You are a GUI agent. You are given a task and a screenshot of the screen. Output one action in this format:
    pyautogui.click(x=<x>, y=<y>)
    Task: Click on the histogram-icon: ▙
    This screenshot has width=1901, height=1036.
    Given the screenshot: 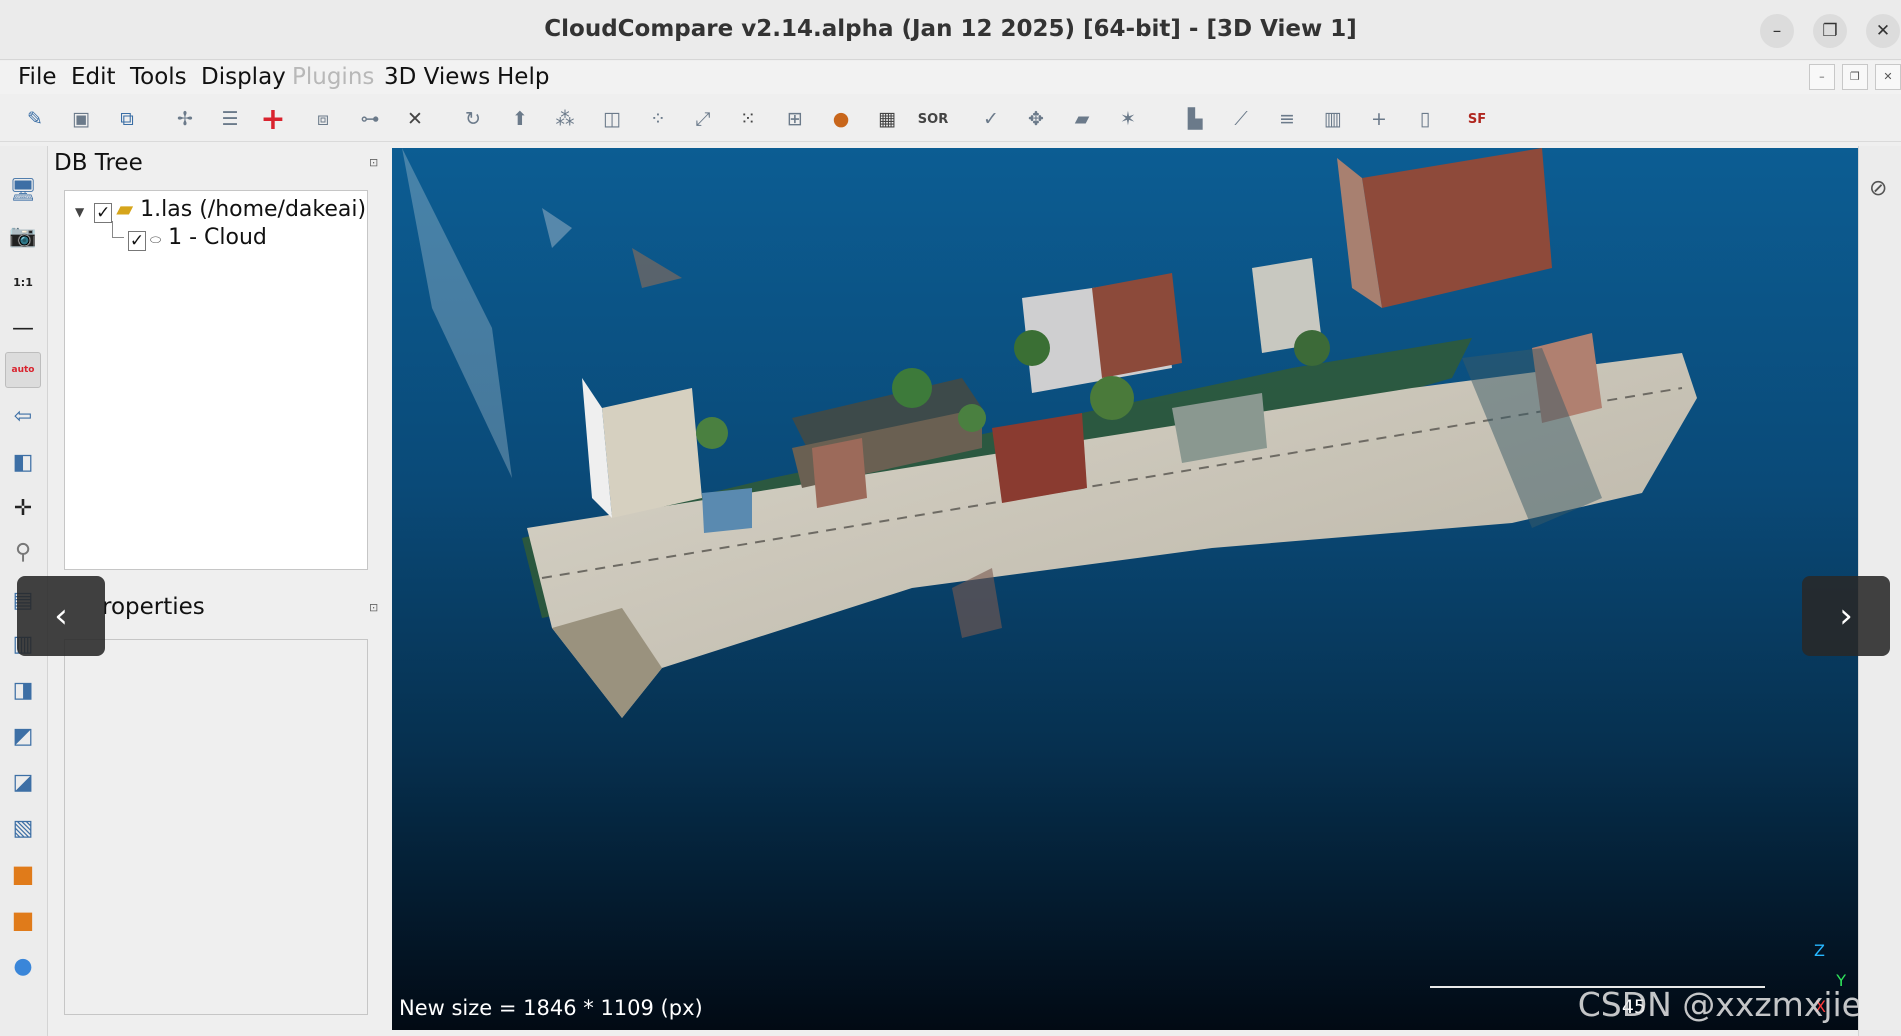 What is the action you would take?
    pyautogui.click(x=1195, y=119)
    